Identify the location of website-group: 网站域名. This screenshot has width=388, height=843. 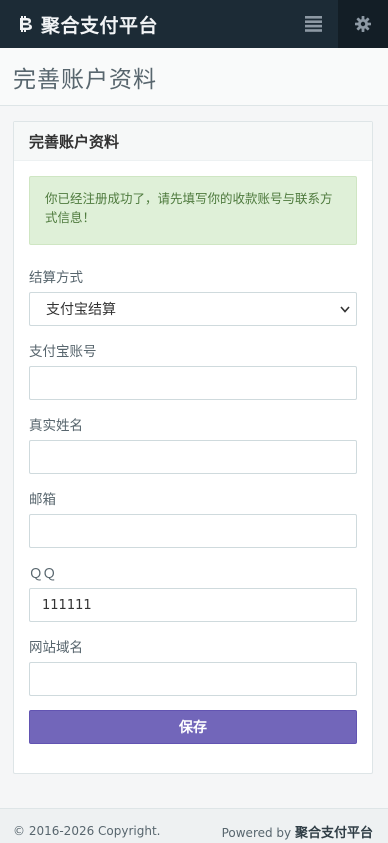
(193, 666).